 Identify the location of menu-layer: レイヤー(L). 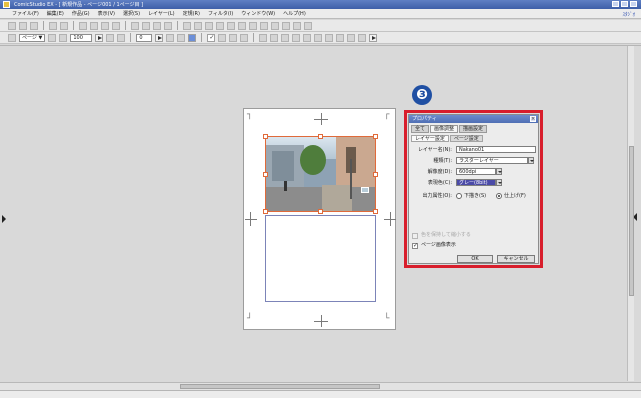
(161, 13).